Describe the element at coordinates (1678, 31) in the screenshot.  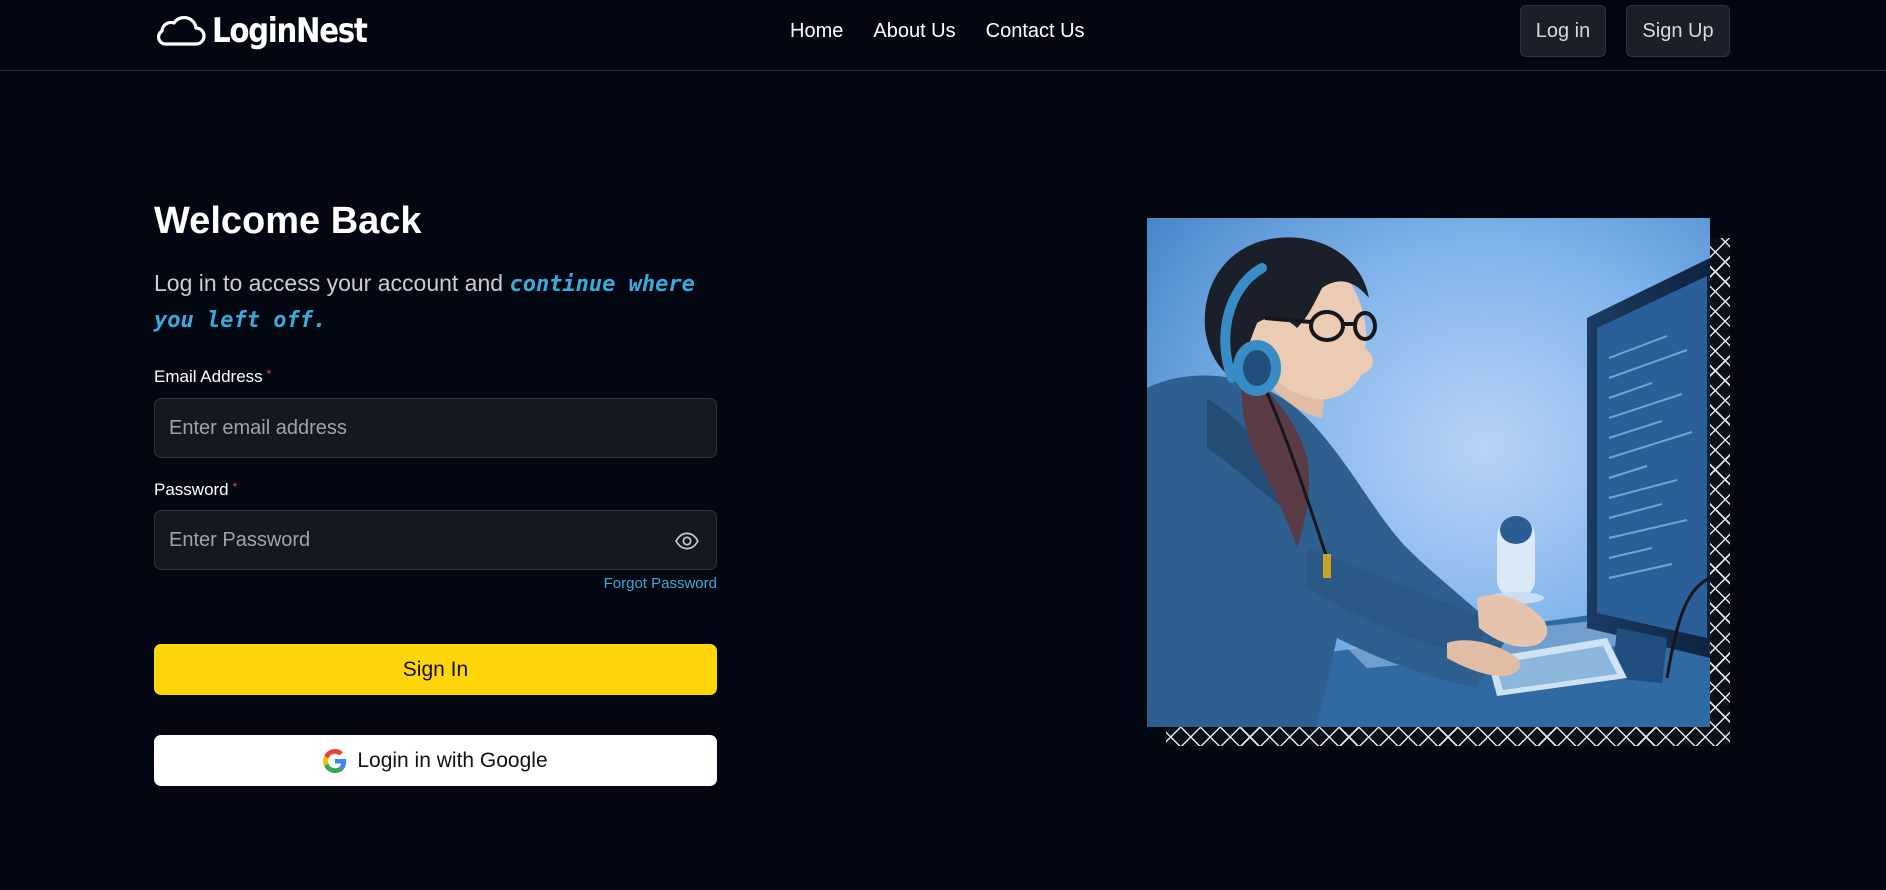
I see `header-signup-button: Sign Up` at that location.